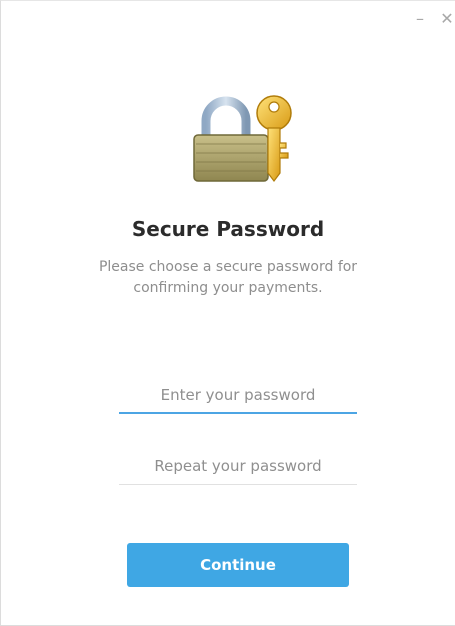 The width and height of the screenshot is (455, 626). I want to click on repeat-password-field, so click(238, 467).